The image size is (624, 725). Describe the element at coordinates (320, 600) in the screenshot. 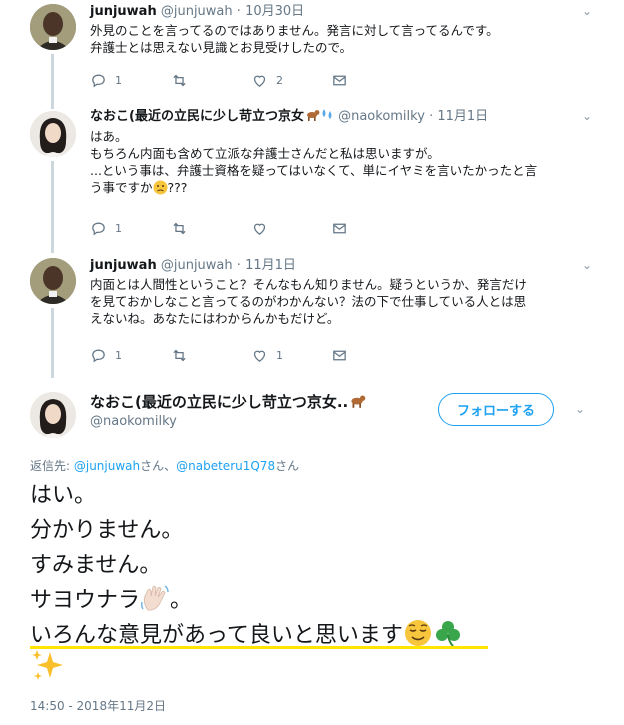

I see `main-text-line-wrapper: サヨウナラ 。` at that location.